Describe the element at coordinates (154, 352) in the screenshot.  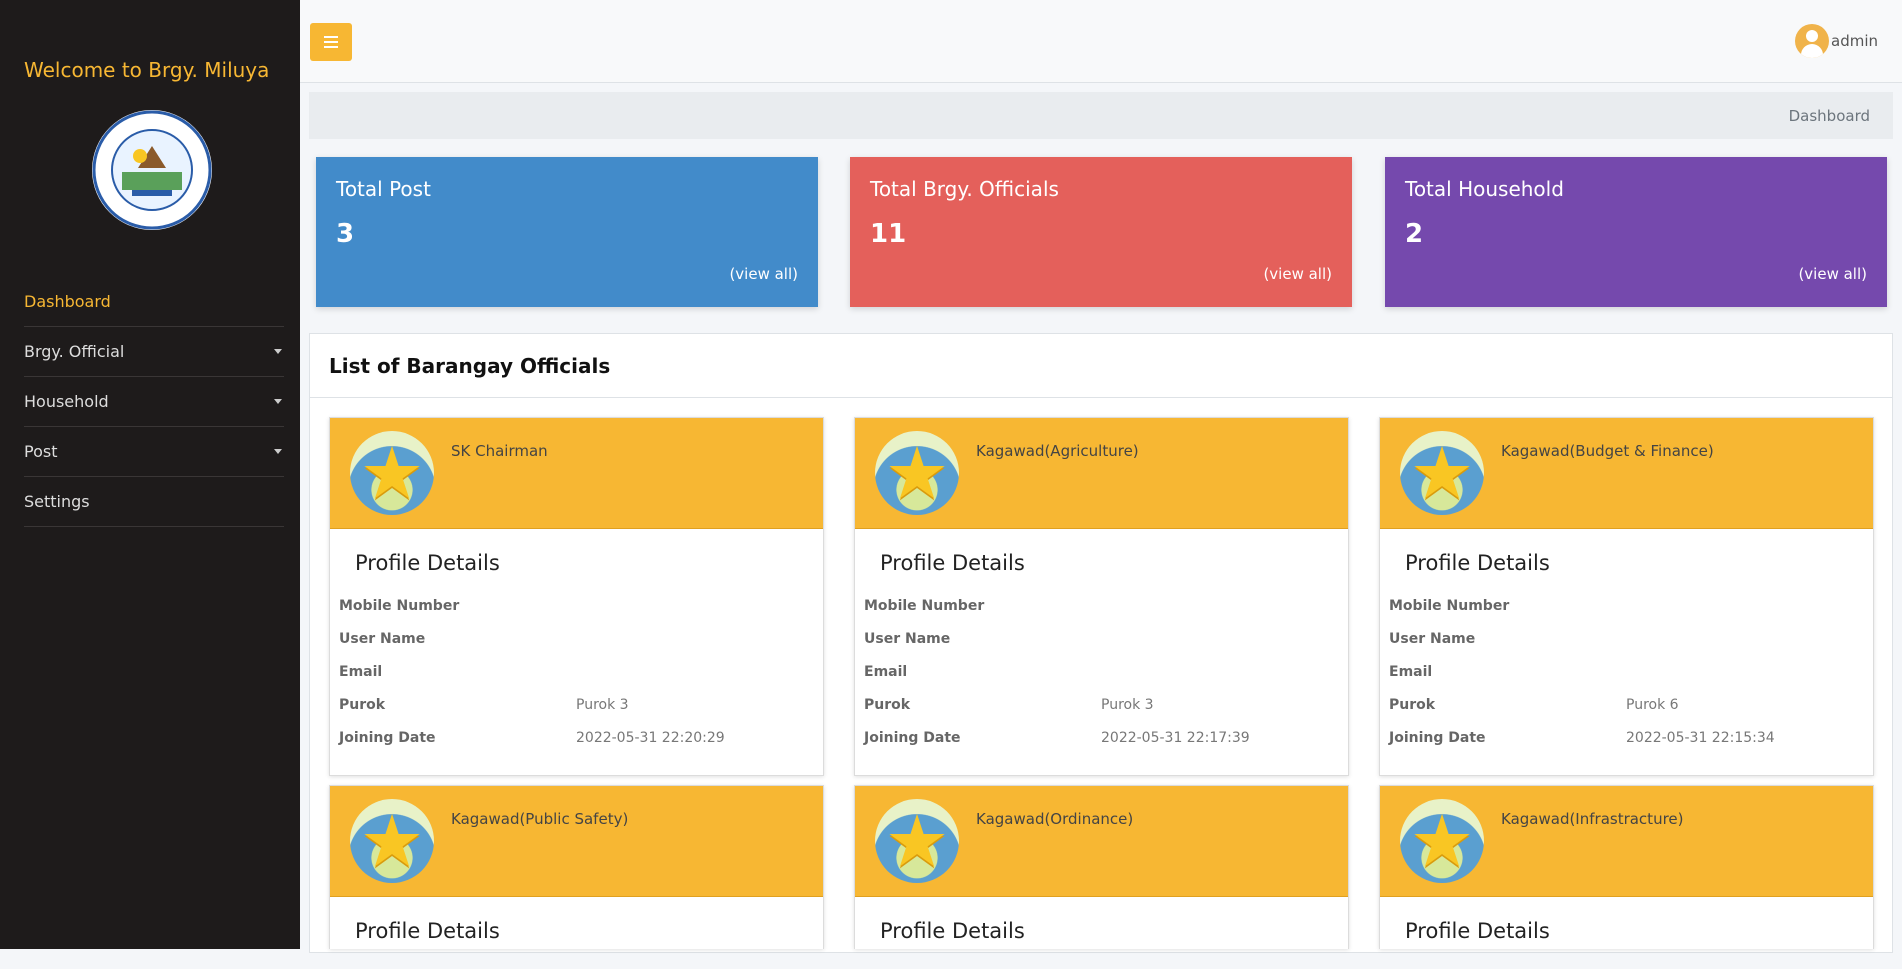
I see `sidebar-item-brgy-official: Brgy. Official` at that location.